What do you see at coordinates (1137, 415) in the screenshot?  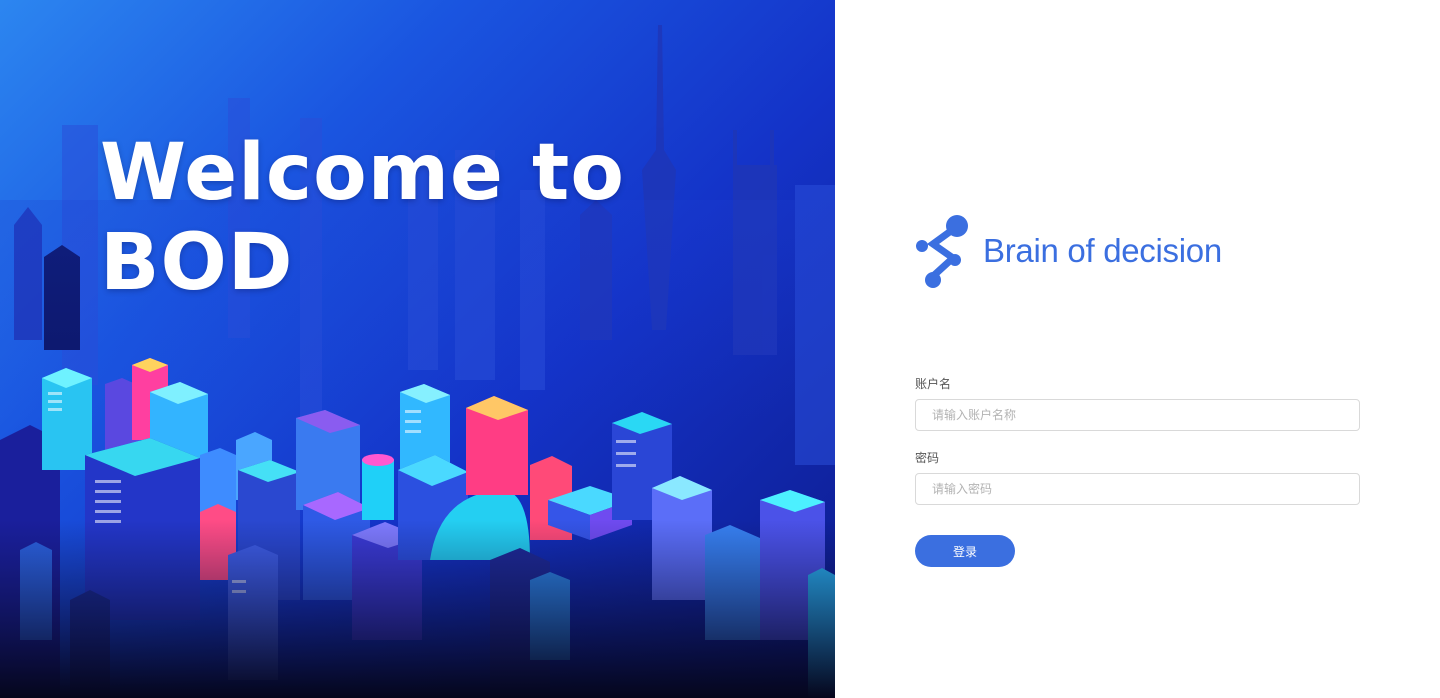 I see `username-input` at bounding box center [1137, 415].